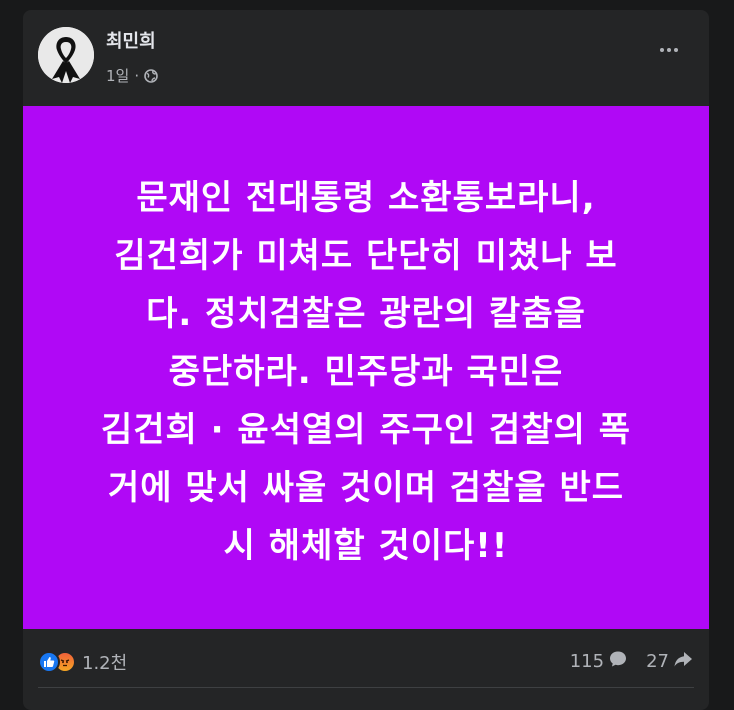 This screenshot has height=710, width=734. What do you see at coordinates (132, 75) in the screenshot?
I see `post-meta: 1일 ·` at bounding box center [132, 75].